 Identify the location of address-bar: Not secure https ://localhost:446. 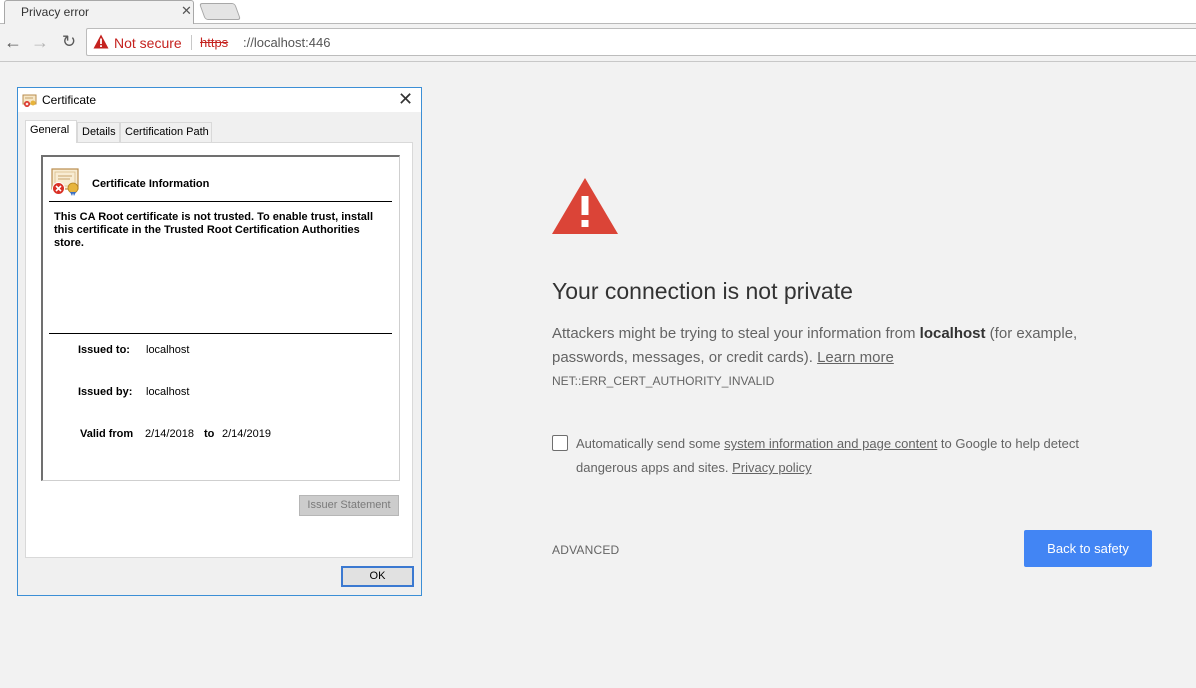
(641, 42).